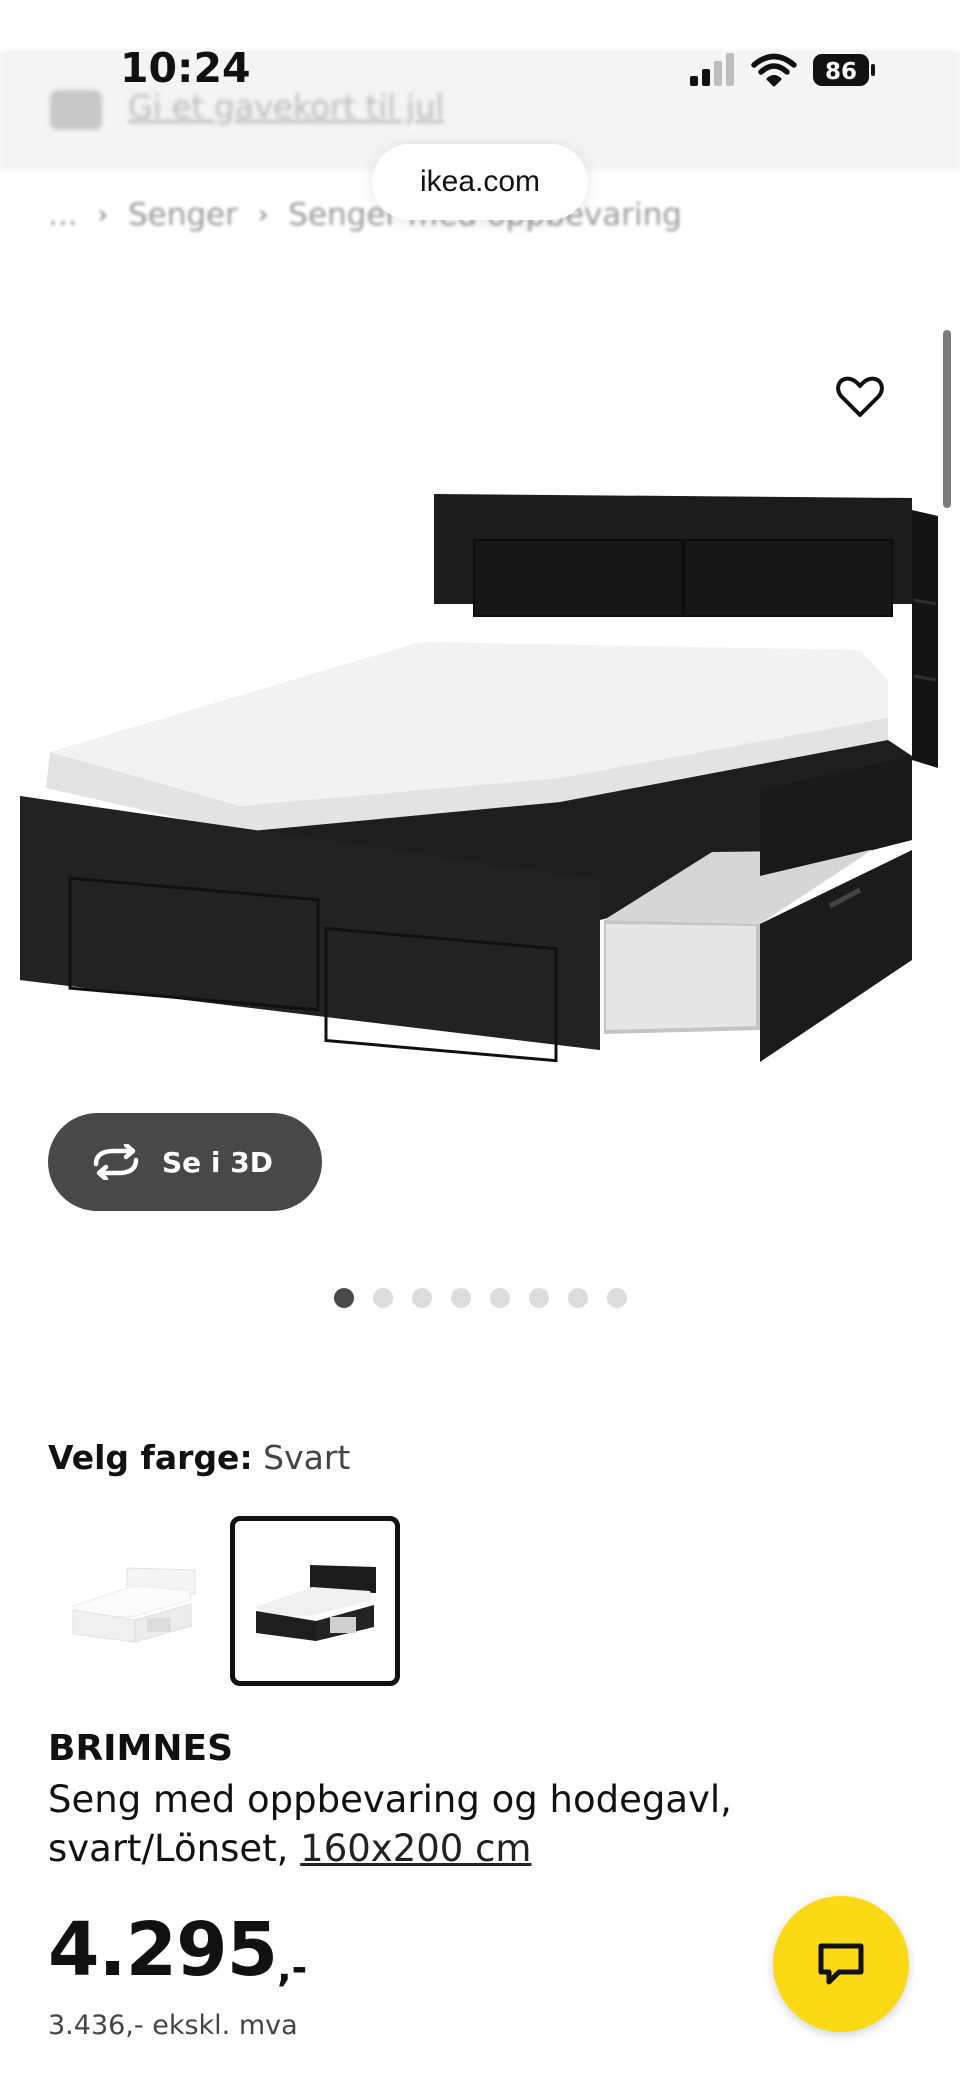  Describe the element at coordinates (841, 72) in the screenshot. I see `battery-level: 86` at that location.